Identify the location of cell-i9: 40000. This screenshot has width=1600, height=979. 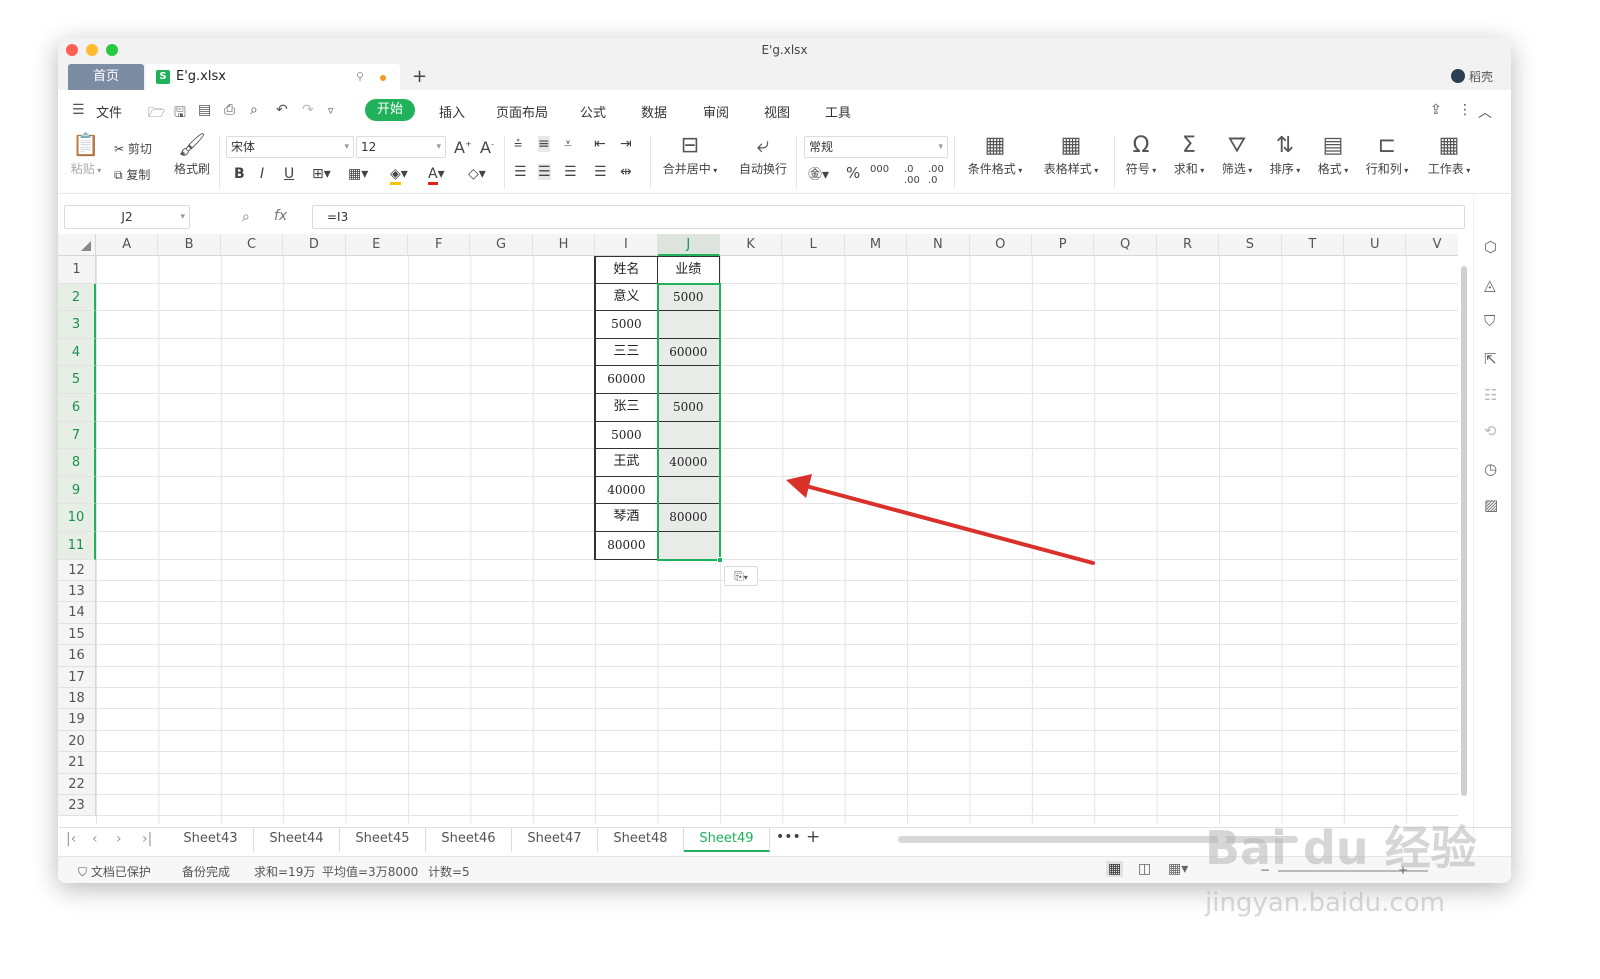
(626, 490).